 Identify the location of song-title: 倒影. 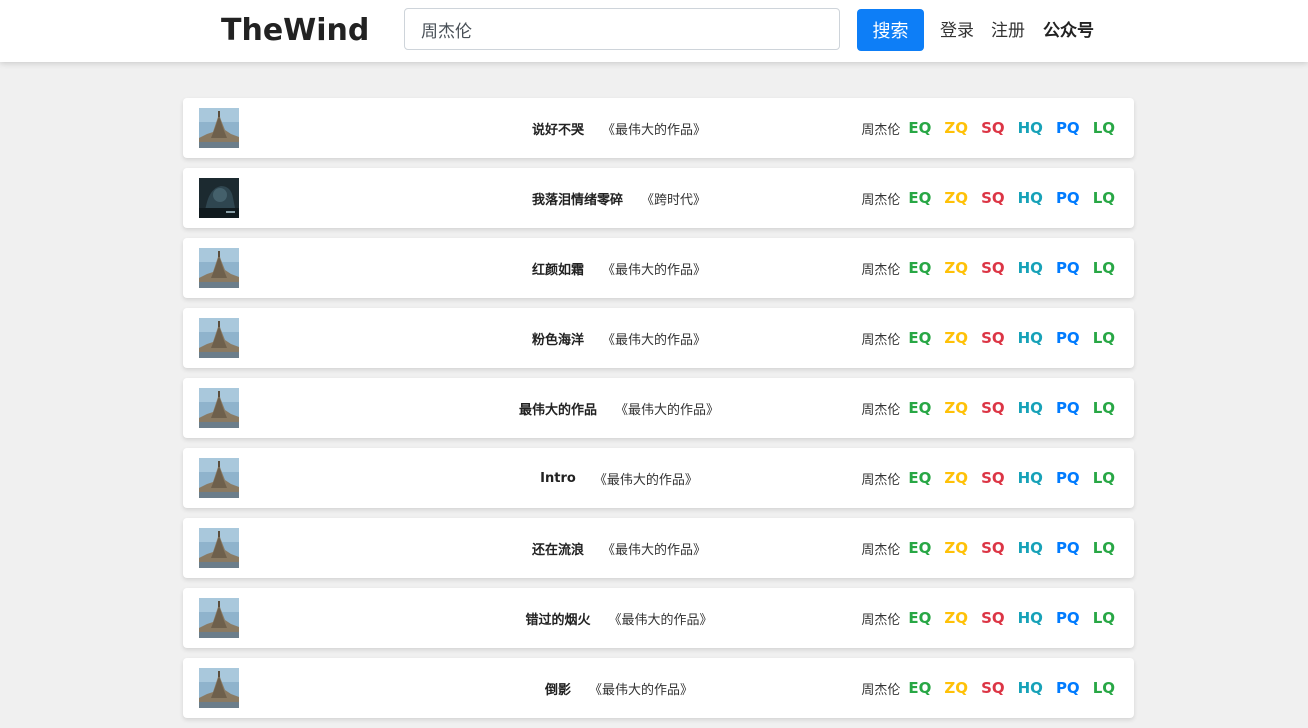
(558, 688).